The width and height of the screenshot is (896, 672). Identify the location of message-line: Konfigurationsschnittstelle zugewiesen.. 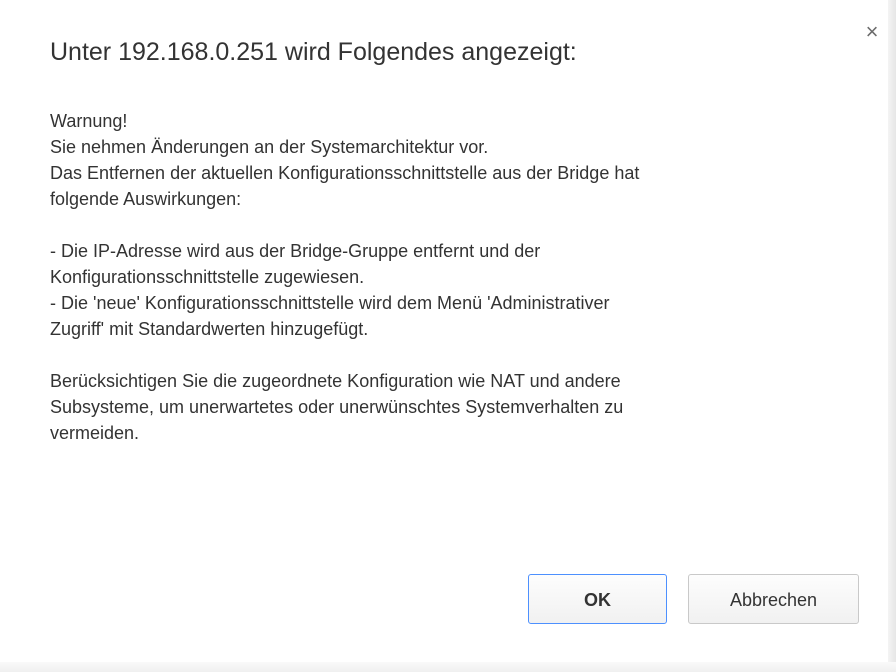
(207, 277).